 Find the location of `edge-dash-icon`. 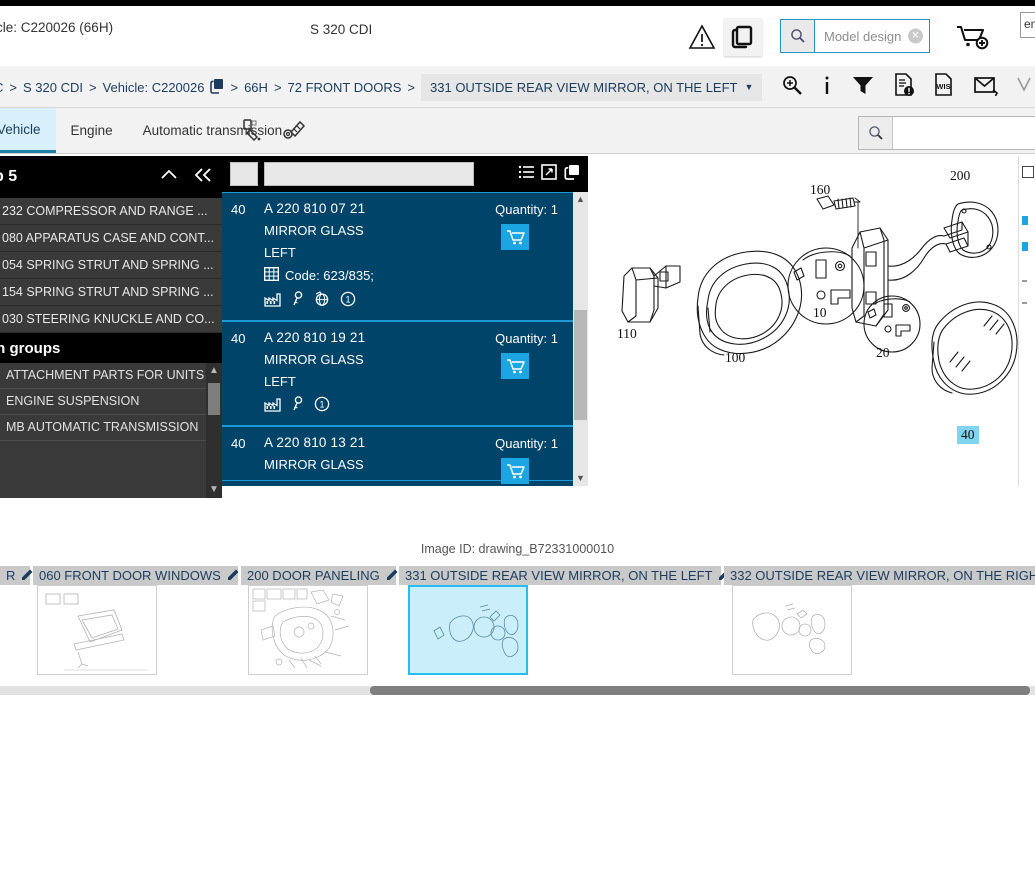

edge-dash-icon is located at coordinates (1024, 281).